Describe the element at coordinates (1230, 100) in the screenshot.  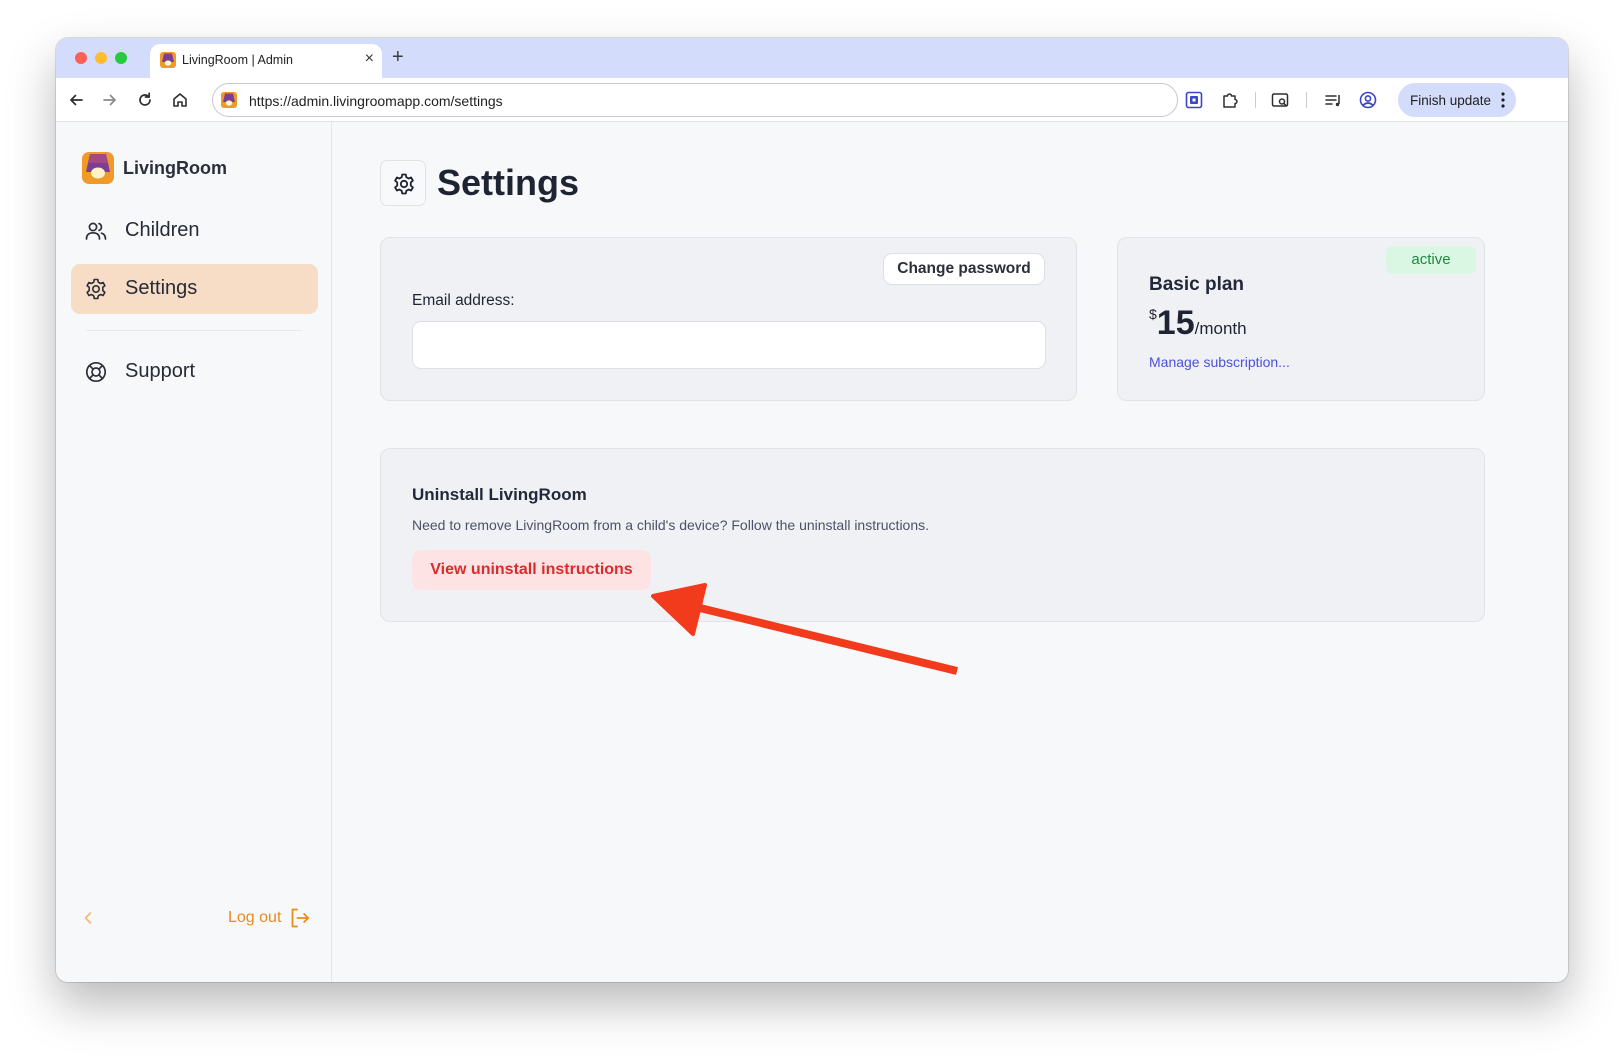
I see `puzzle-icon` at that location.